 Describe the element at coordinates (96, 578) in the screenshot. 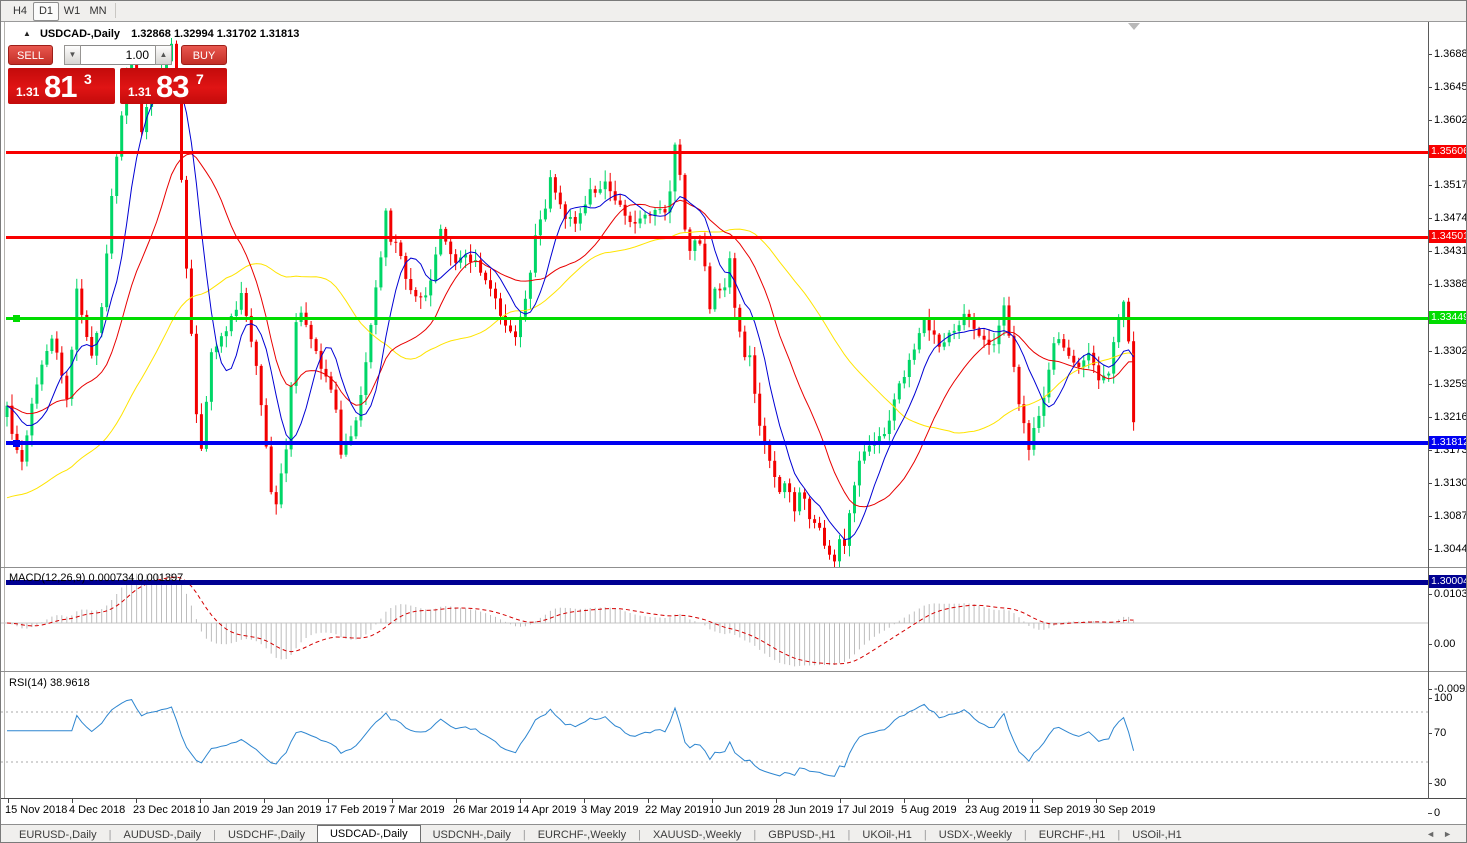

I see `macd-label: MACD(12,26,9) 0.000734 0.001397` at that location.